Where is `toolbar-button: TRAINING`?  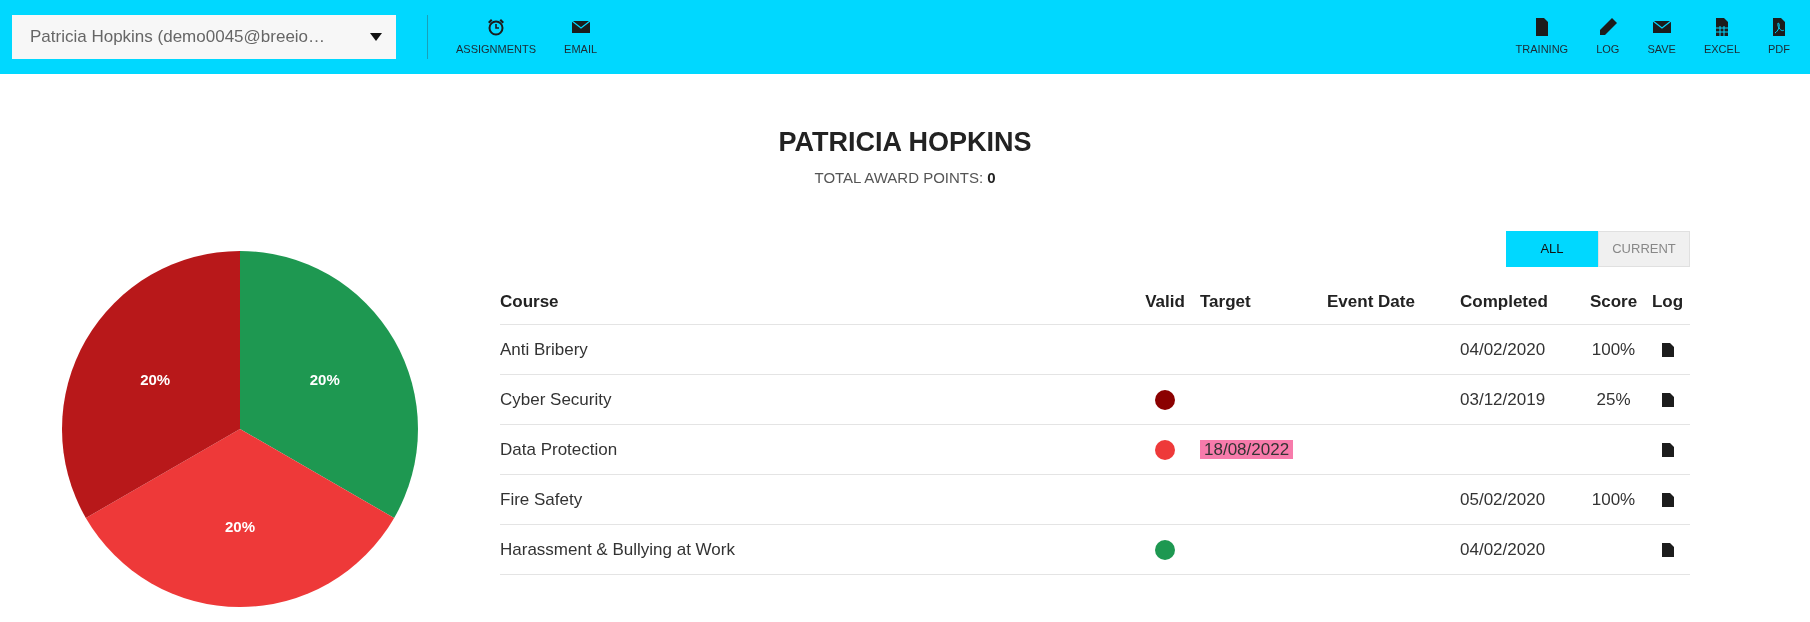 toolbar-button: TRAINING is located at coordinates (1542, 37).